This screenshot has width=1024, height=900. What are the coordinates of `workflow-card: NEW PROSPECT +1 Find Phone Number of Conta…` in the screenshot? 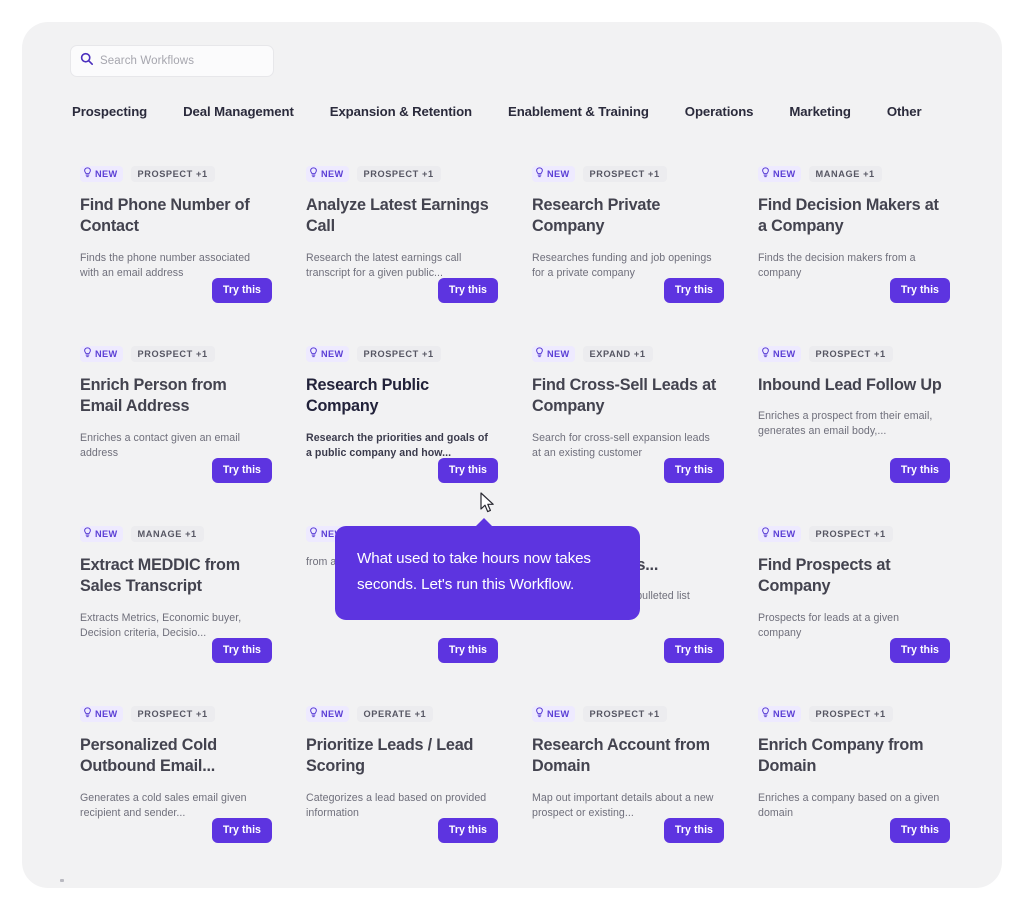 It's located at (183, 240).